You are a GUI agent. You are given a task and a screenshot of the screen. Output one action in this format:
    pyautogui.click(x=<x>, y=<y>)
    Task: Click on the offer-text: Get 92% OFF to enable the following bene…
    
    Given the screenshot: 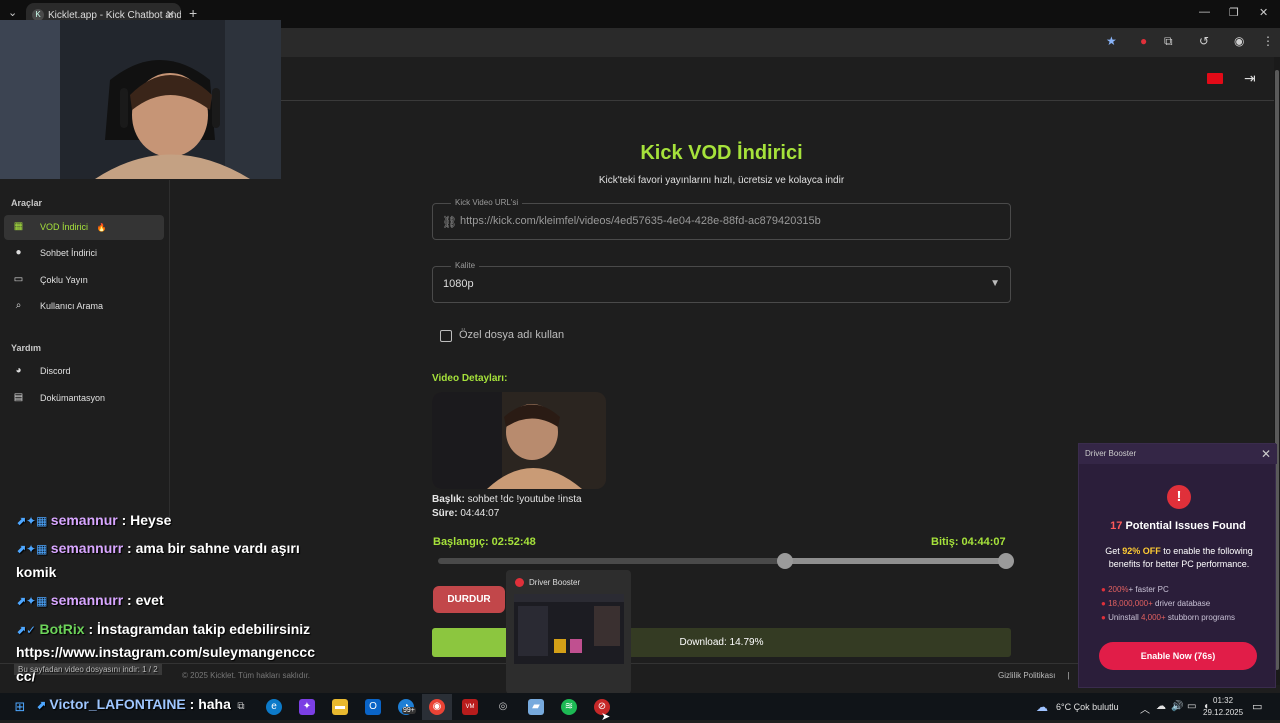 What is the action you would take?
    pyautogui.click(x=1179, y=558)
    